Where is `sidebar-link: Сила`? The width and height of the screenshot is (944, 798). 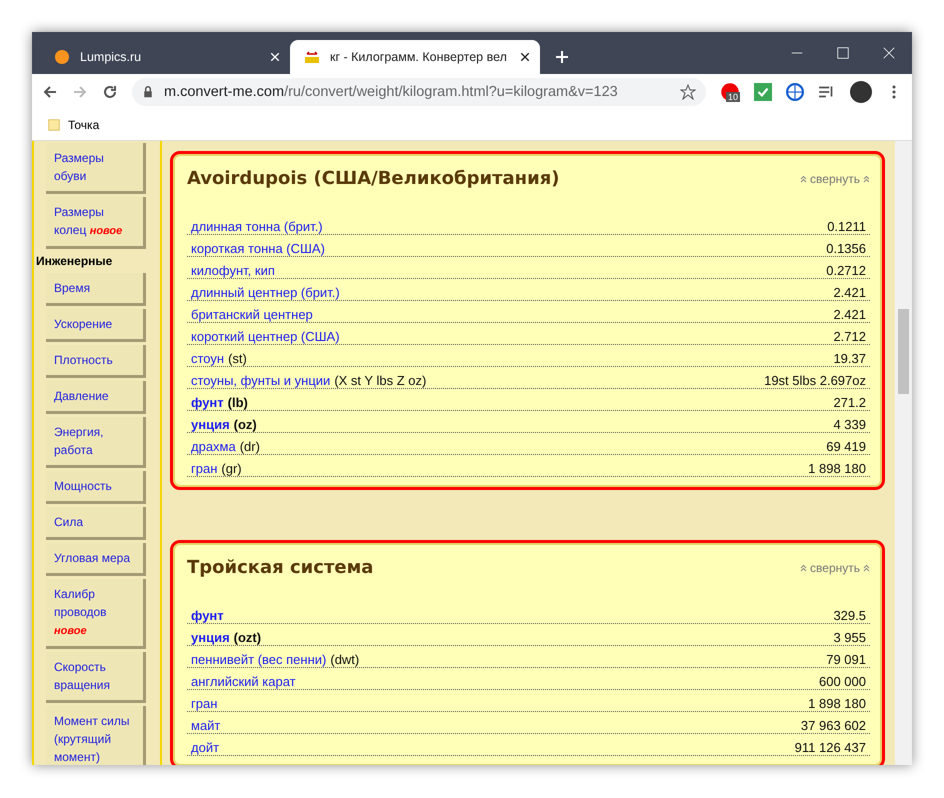
sidebar-link: Сила is located at coordinates (96, 523).